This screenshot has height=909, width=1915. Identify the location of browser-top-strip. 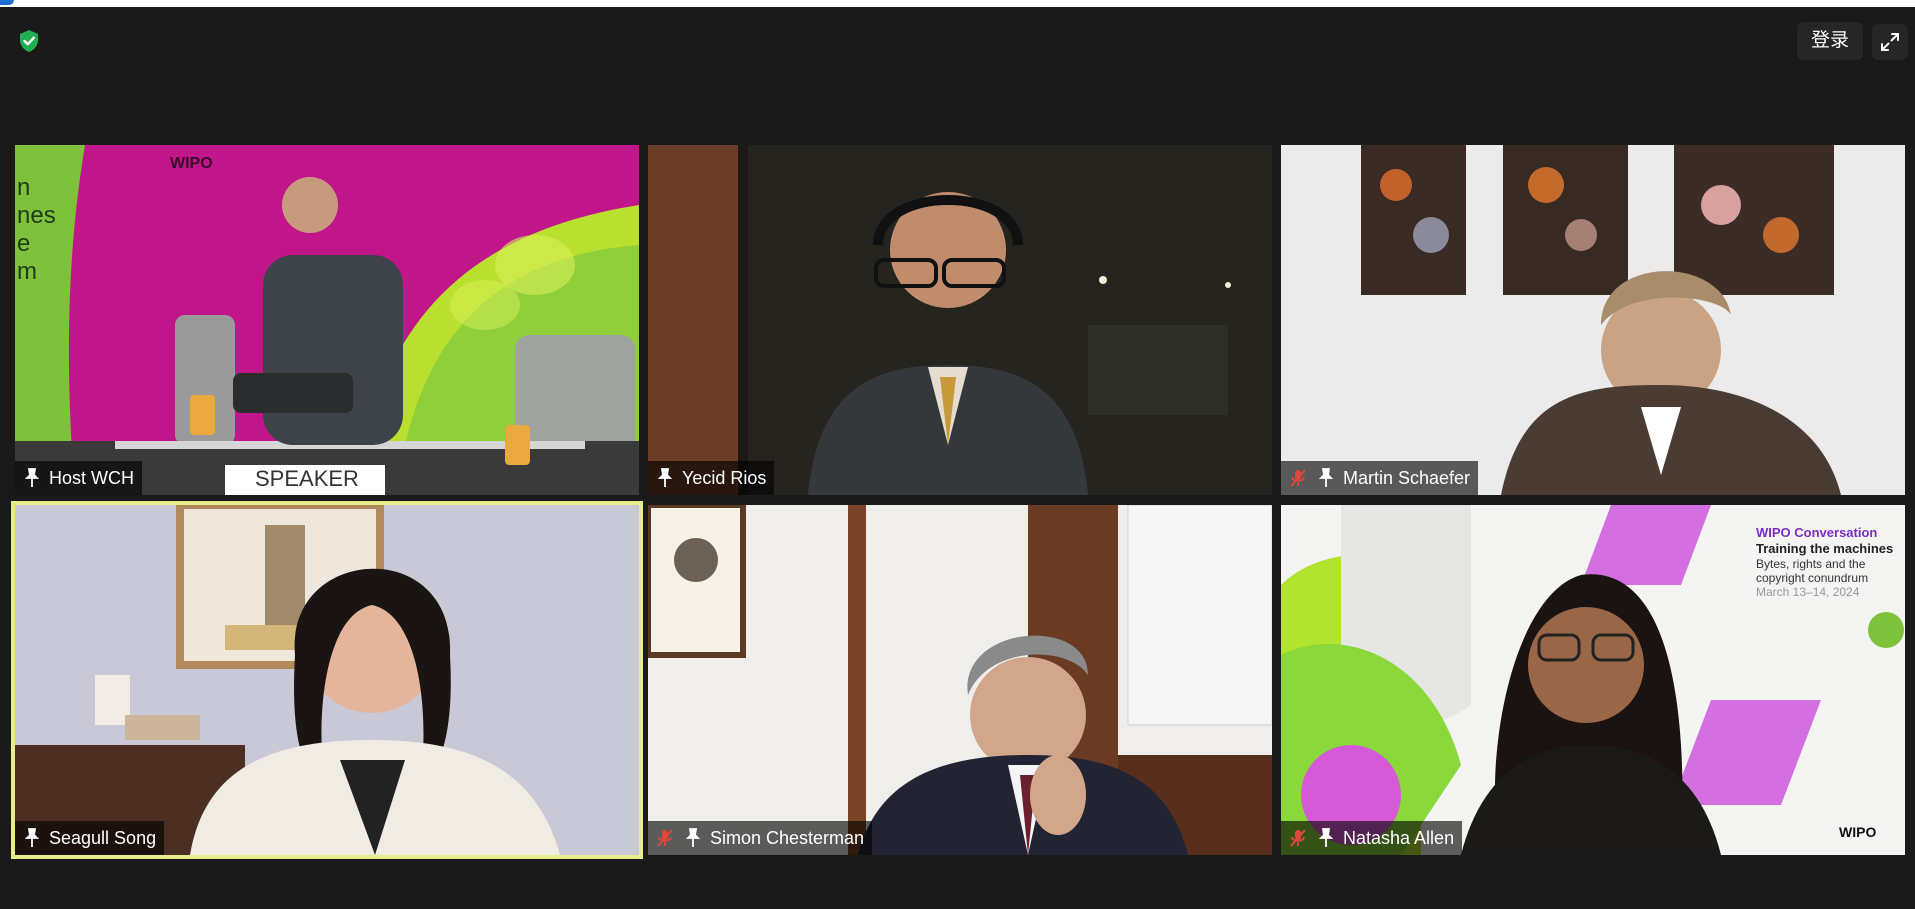
(957, 3).